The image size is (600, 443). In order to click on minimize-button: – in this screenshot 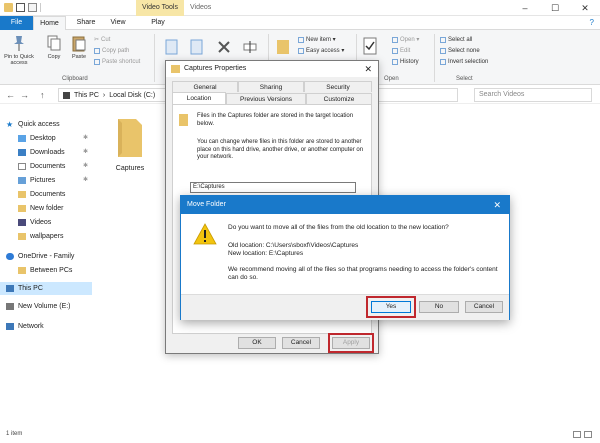, I will do `click(525, 8)`.